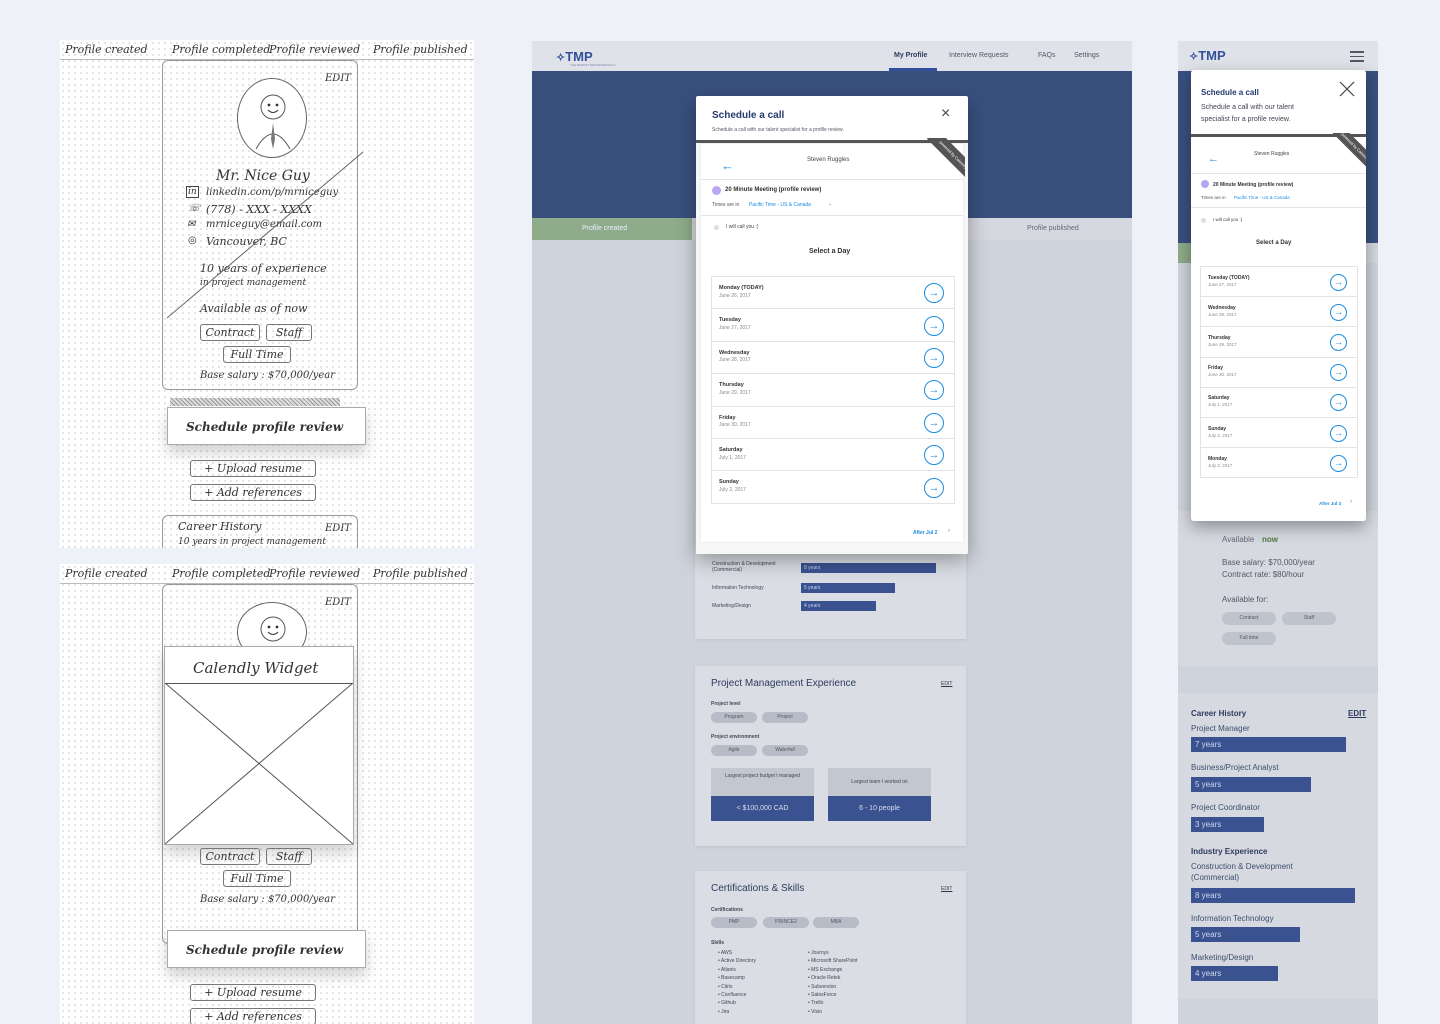  I want to click on budget-value: < $100,000 CAD, so click(762, 808).